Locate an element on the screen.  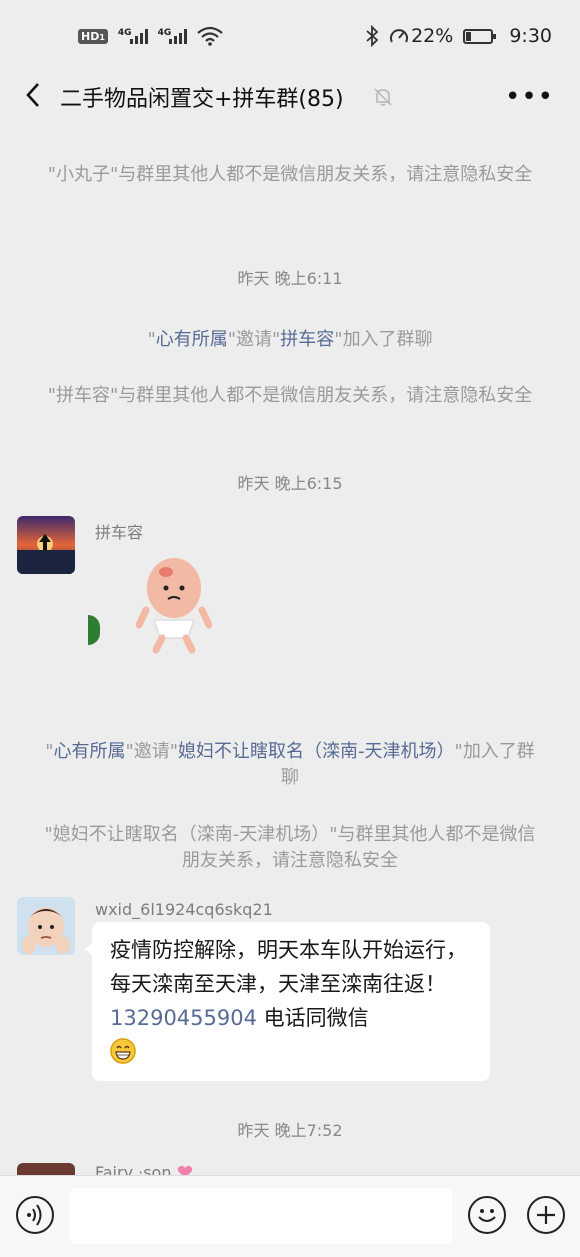
sunset-avatar-icon is located at coordinates (46, 545).